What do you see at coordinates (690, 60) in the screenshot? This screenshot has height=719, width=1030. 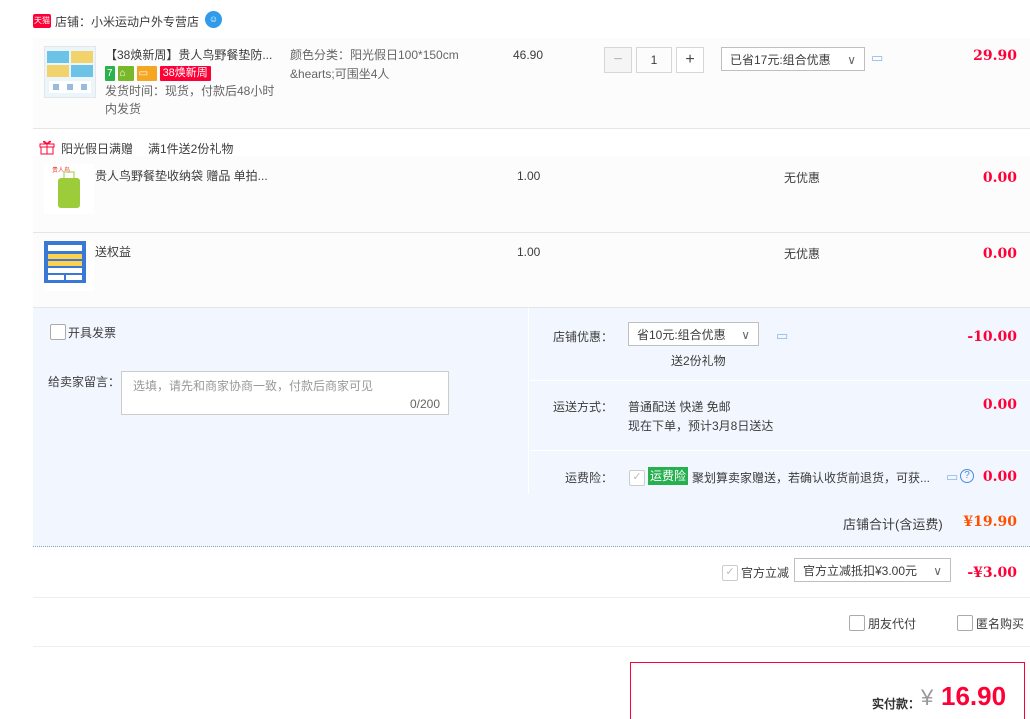 I see `quantity-increase-button: +` at bounding box center [690, 60].